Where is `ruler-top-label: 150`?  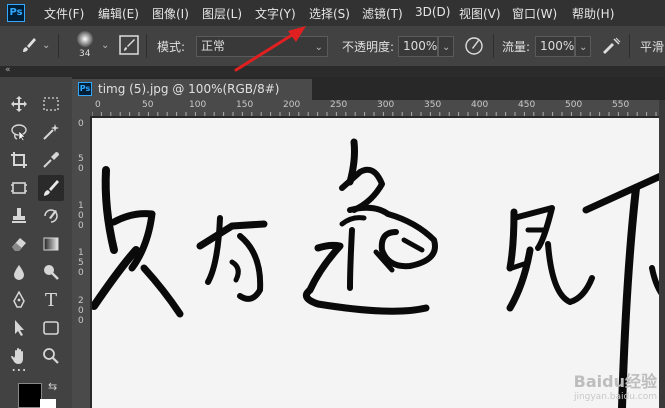
ruler-top-label: 150 is located at coordinates (245, 105).